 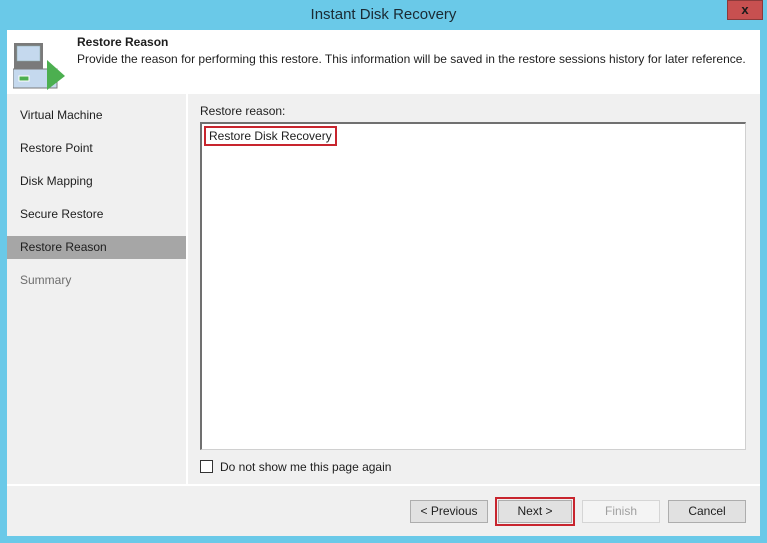 I want to click on close-icon: x, so click(x=745, y=9).